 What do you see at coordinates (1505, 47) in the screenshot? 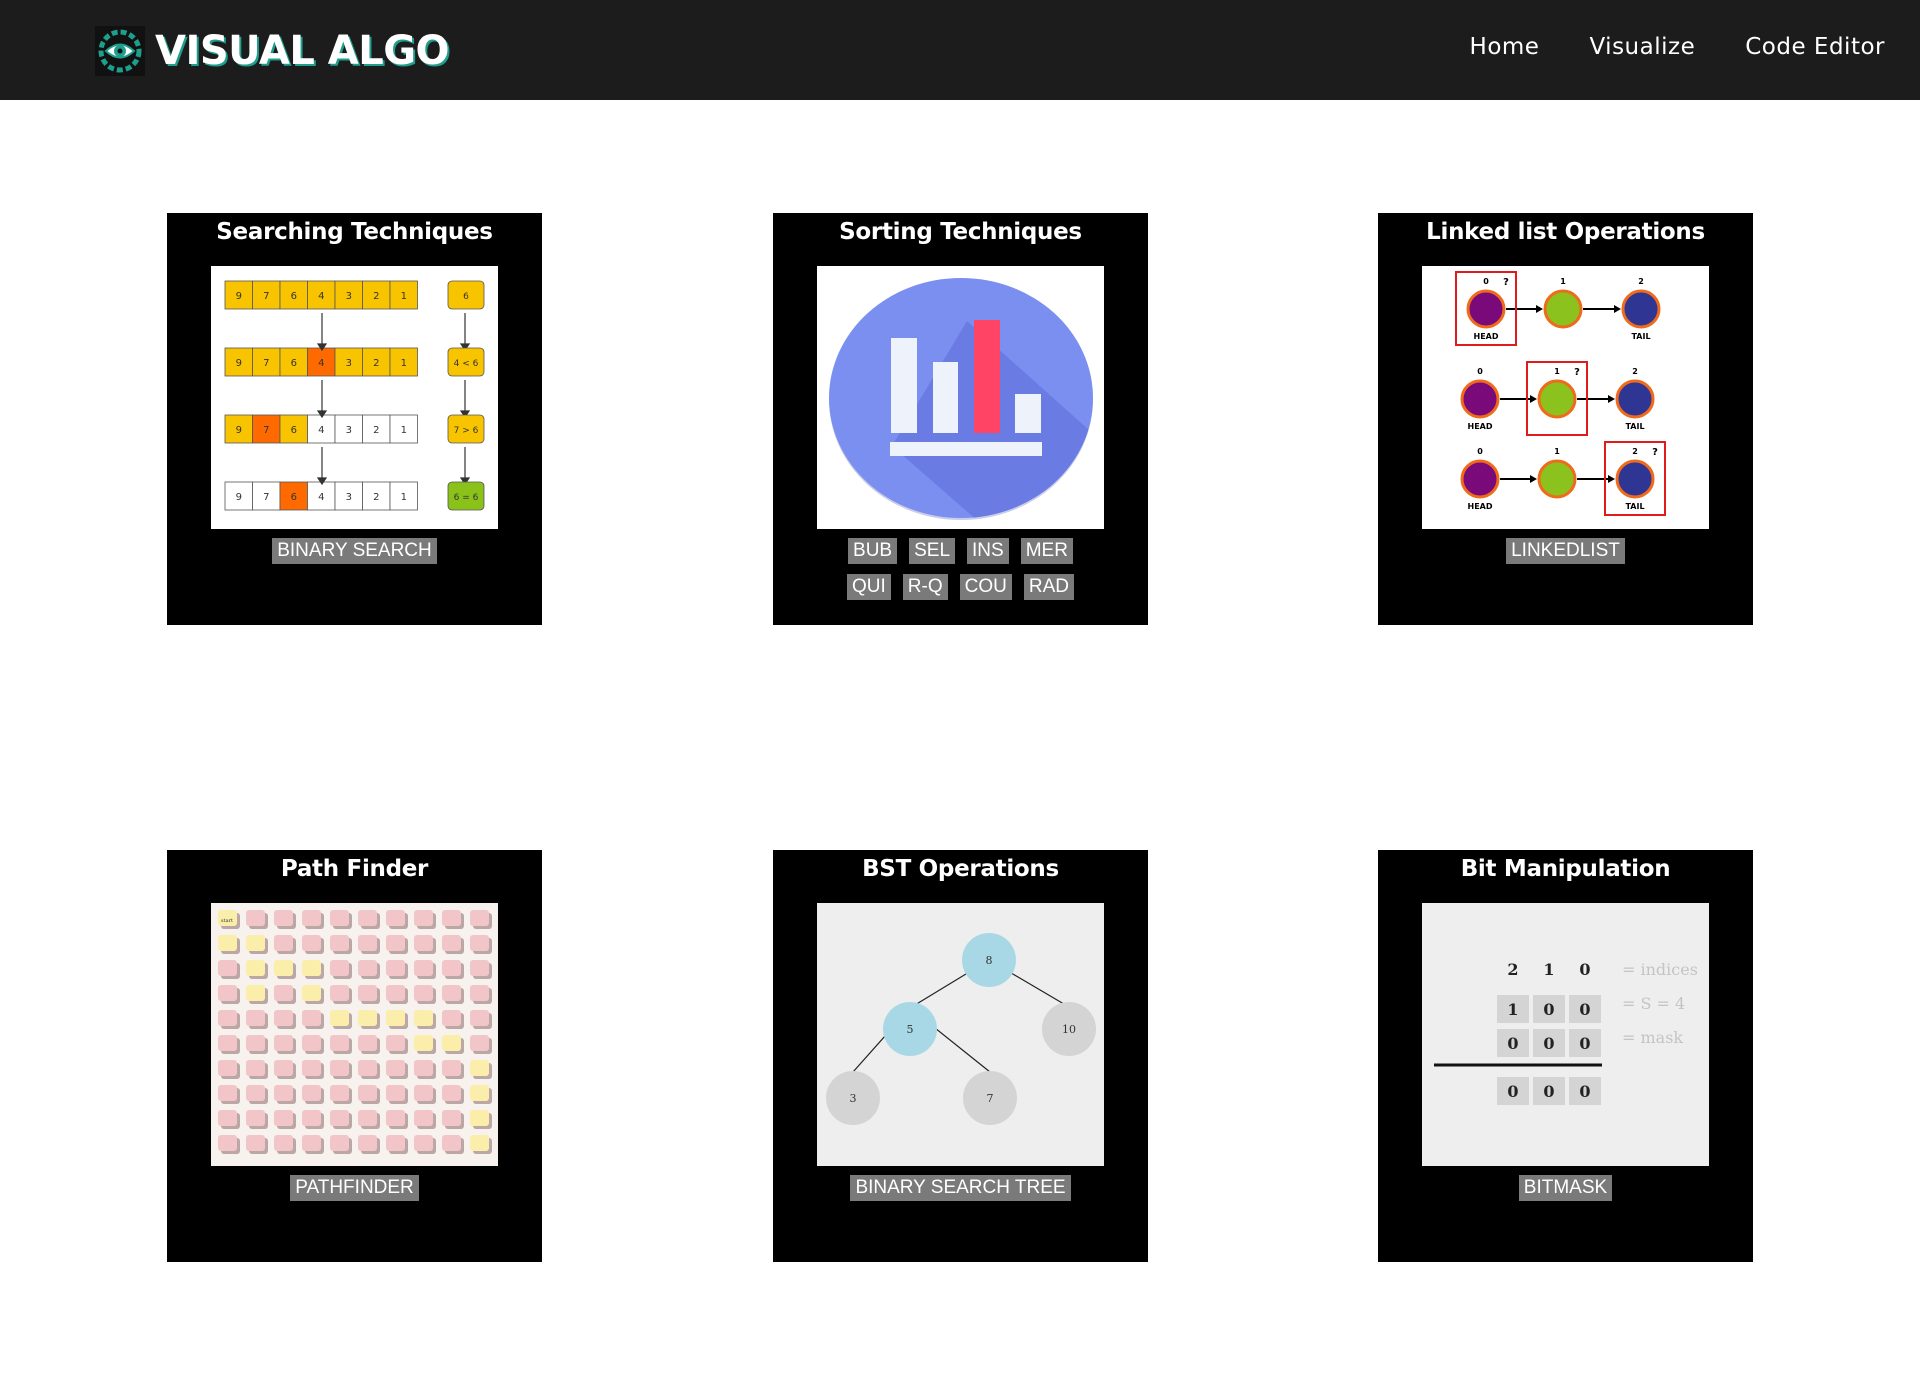
I see `nav-home: Home` at bounding box center [1505, 47].